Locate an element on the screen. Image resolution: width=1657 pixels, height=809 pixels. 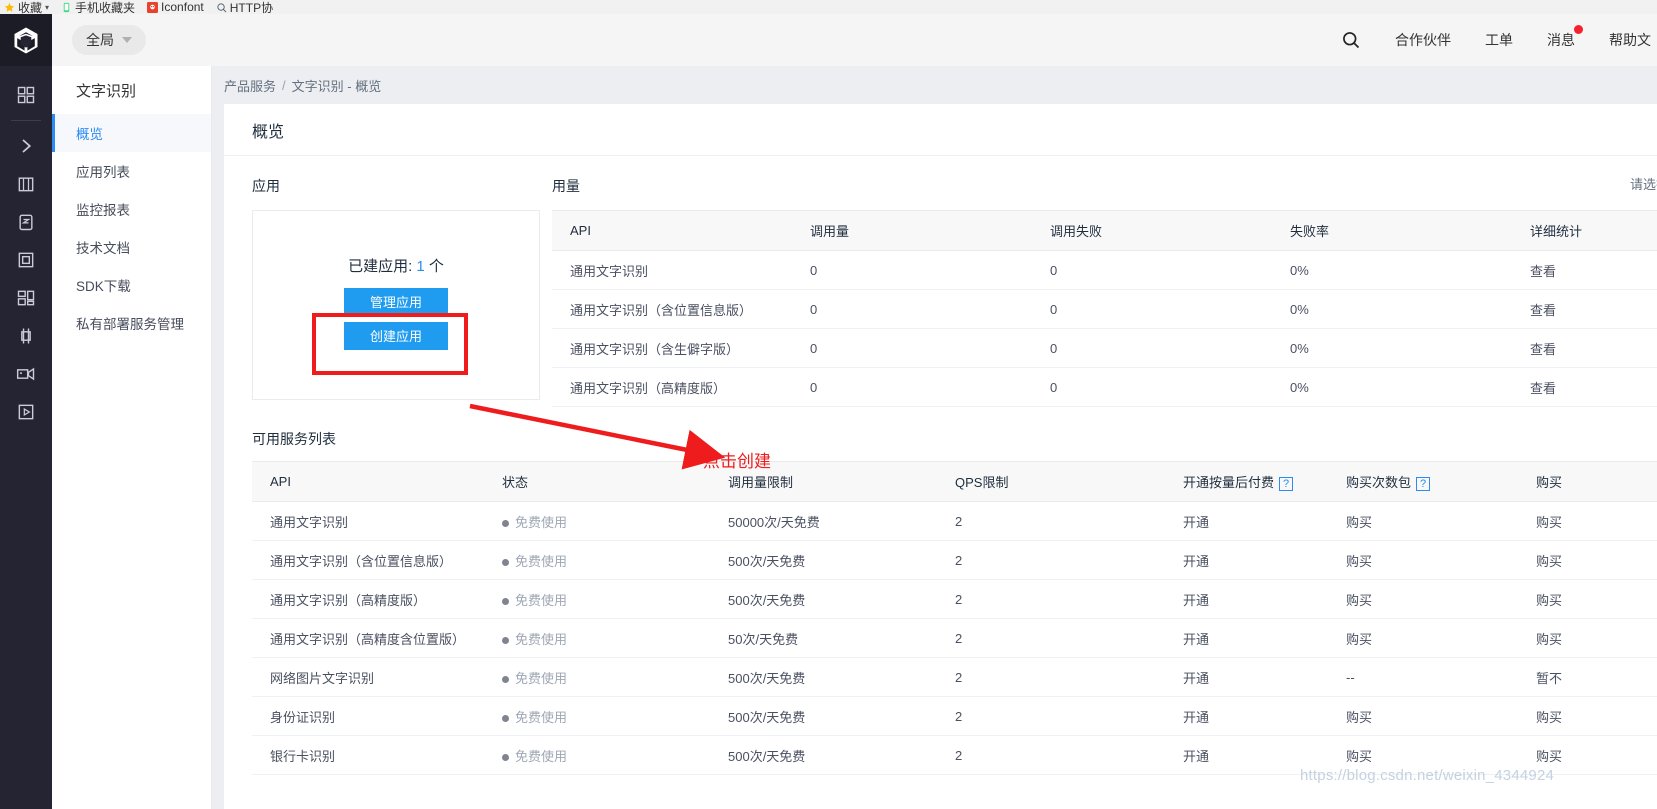
header-item-help: 帮助文 is located at coordinates (1630, 40).